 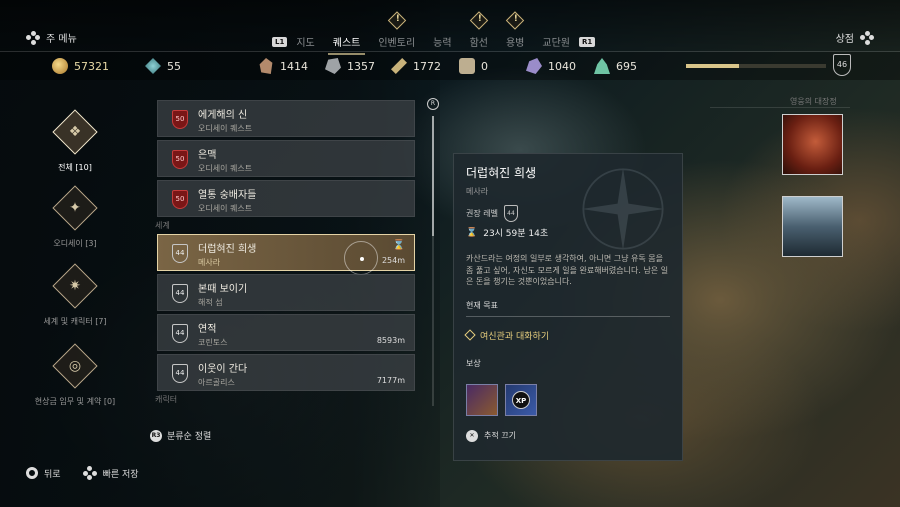 What do you see at coordinates (350, 66) in the screenshot?
I see `iron-count: 1357` at bounding box center [350, 66].